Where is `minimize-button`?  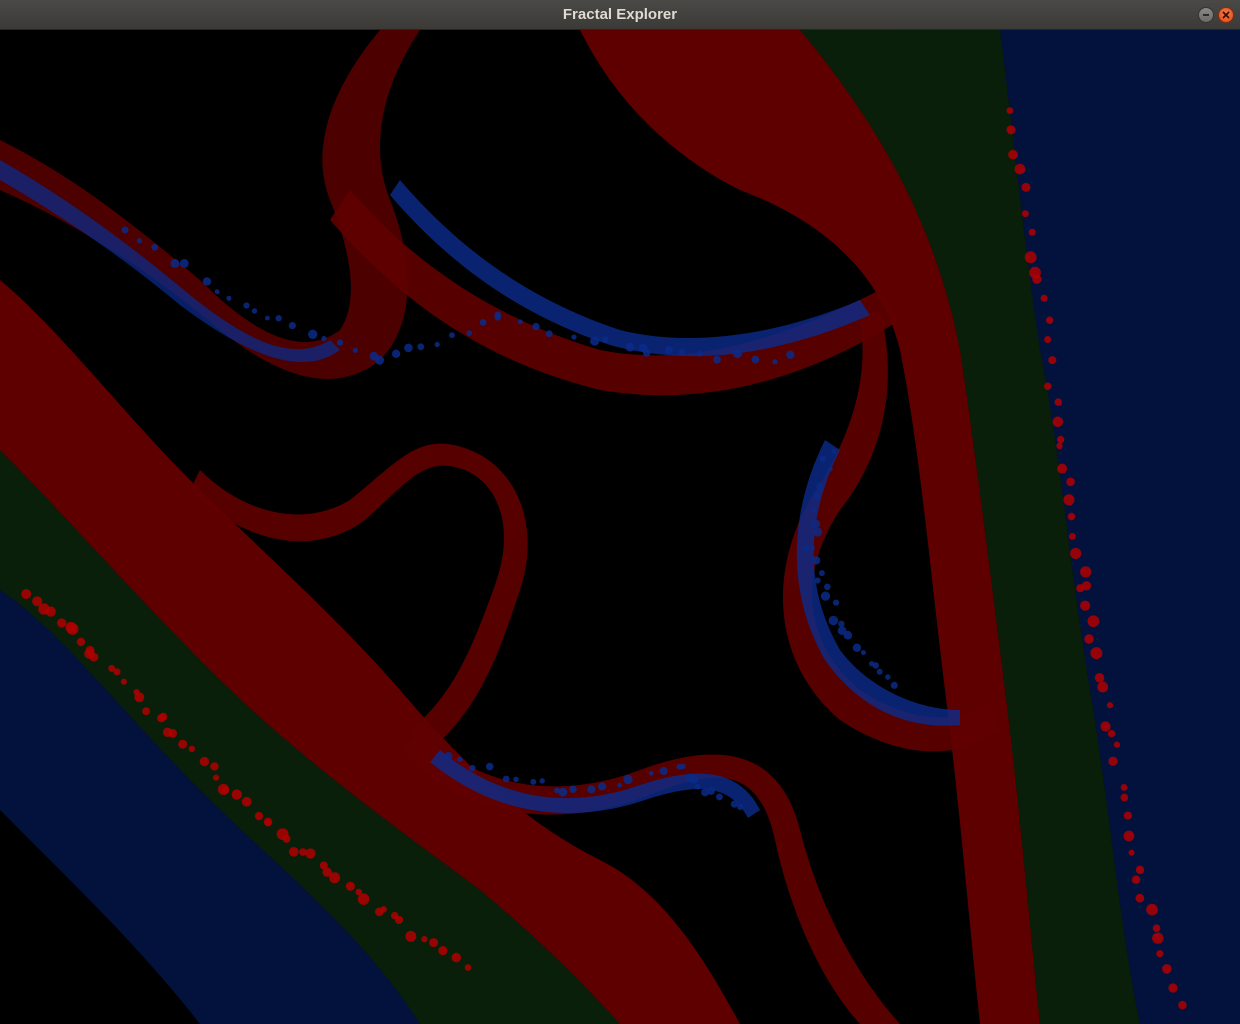
minimize-button is located at coordinates (1206, 15).